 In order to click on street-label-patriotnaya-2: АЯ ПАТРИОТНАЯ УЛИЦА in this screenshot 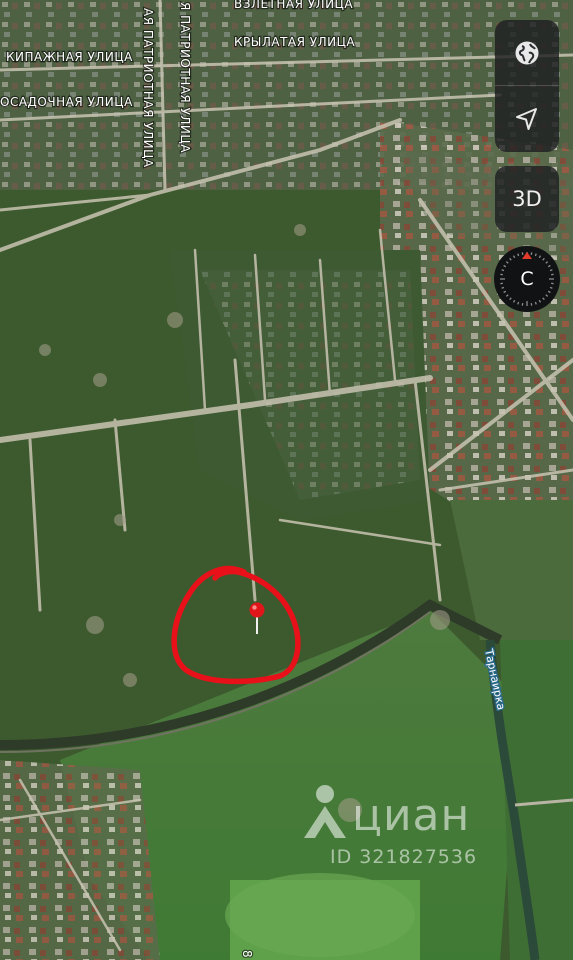, I will do `click(148, 88)`.